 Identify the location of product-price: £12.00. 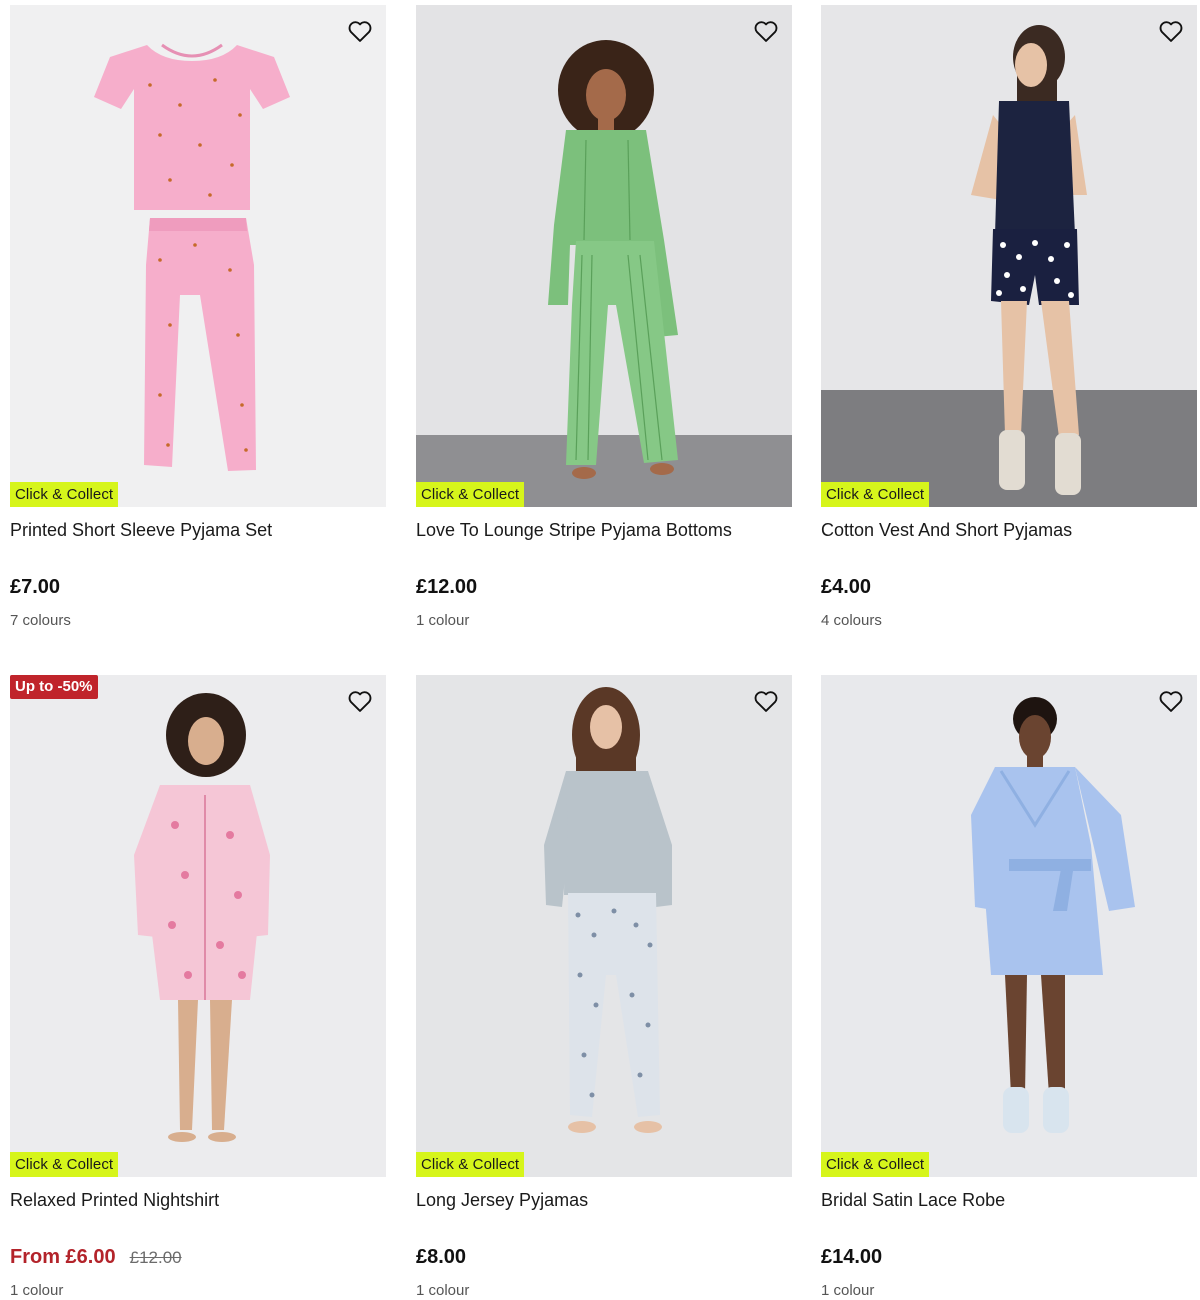
(447, 587).